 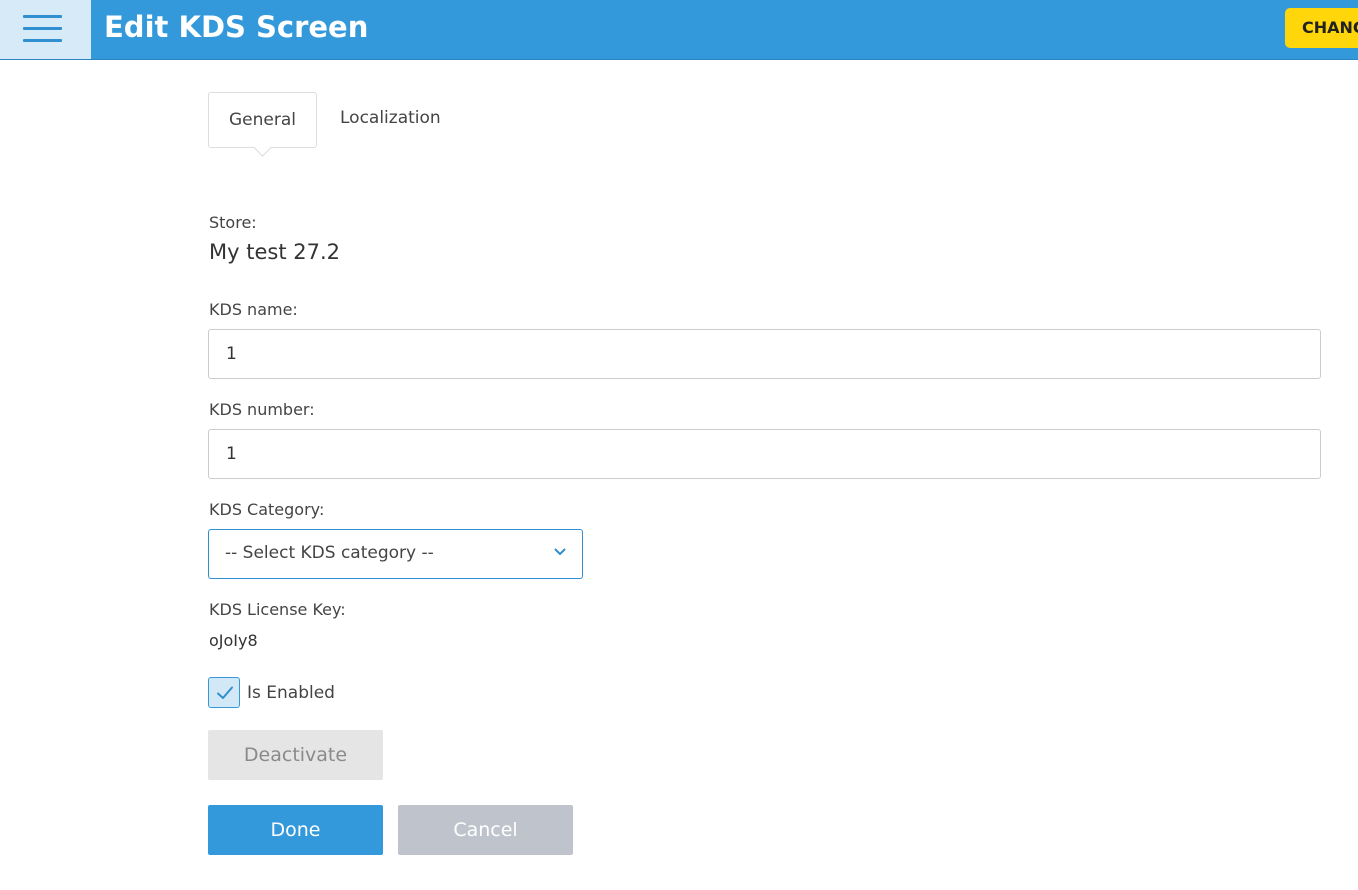 I want to click on top-bar: Edit KDS Screen CHANG, so click(x=679, y=30).